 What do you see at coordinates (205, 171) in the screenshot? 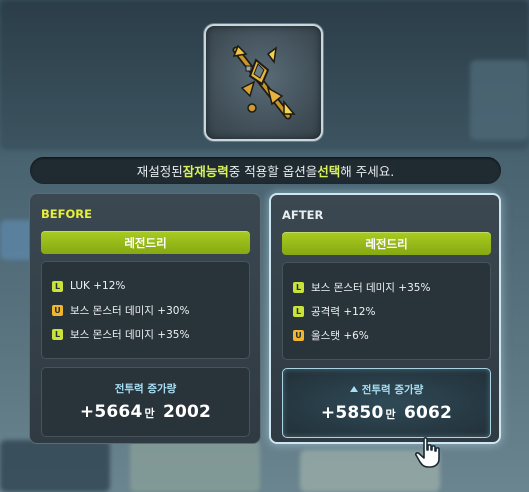
I see `instruction-highlight-potential: 잠재능력` at bounding box center [205, 171].